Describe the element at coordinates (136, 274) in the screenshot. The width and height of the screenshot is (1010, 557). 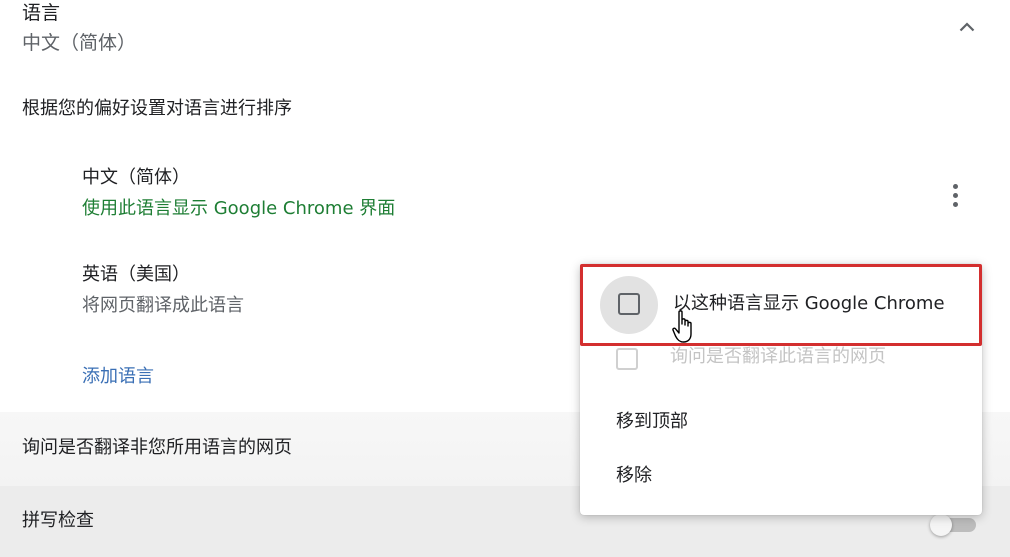
I see `language-name: 英语（美国）` at that location.